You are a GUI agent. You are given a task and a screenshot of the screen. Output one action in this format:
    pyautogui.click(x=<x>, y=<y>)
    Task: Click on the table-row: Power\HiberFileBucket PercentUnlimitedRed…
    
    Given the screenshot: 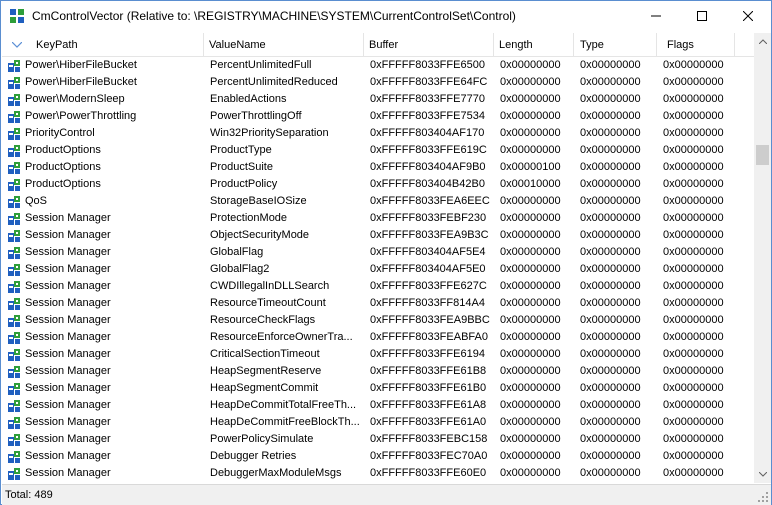 What is the action you would take?
    pyautogui.click(x=378, y=82)
    